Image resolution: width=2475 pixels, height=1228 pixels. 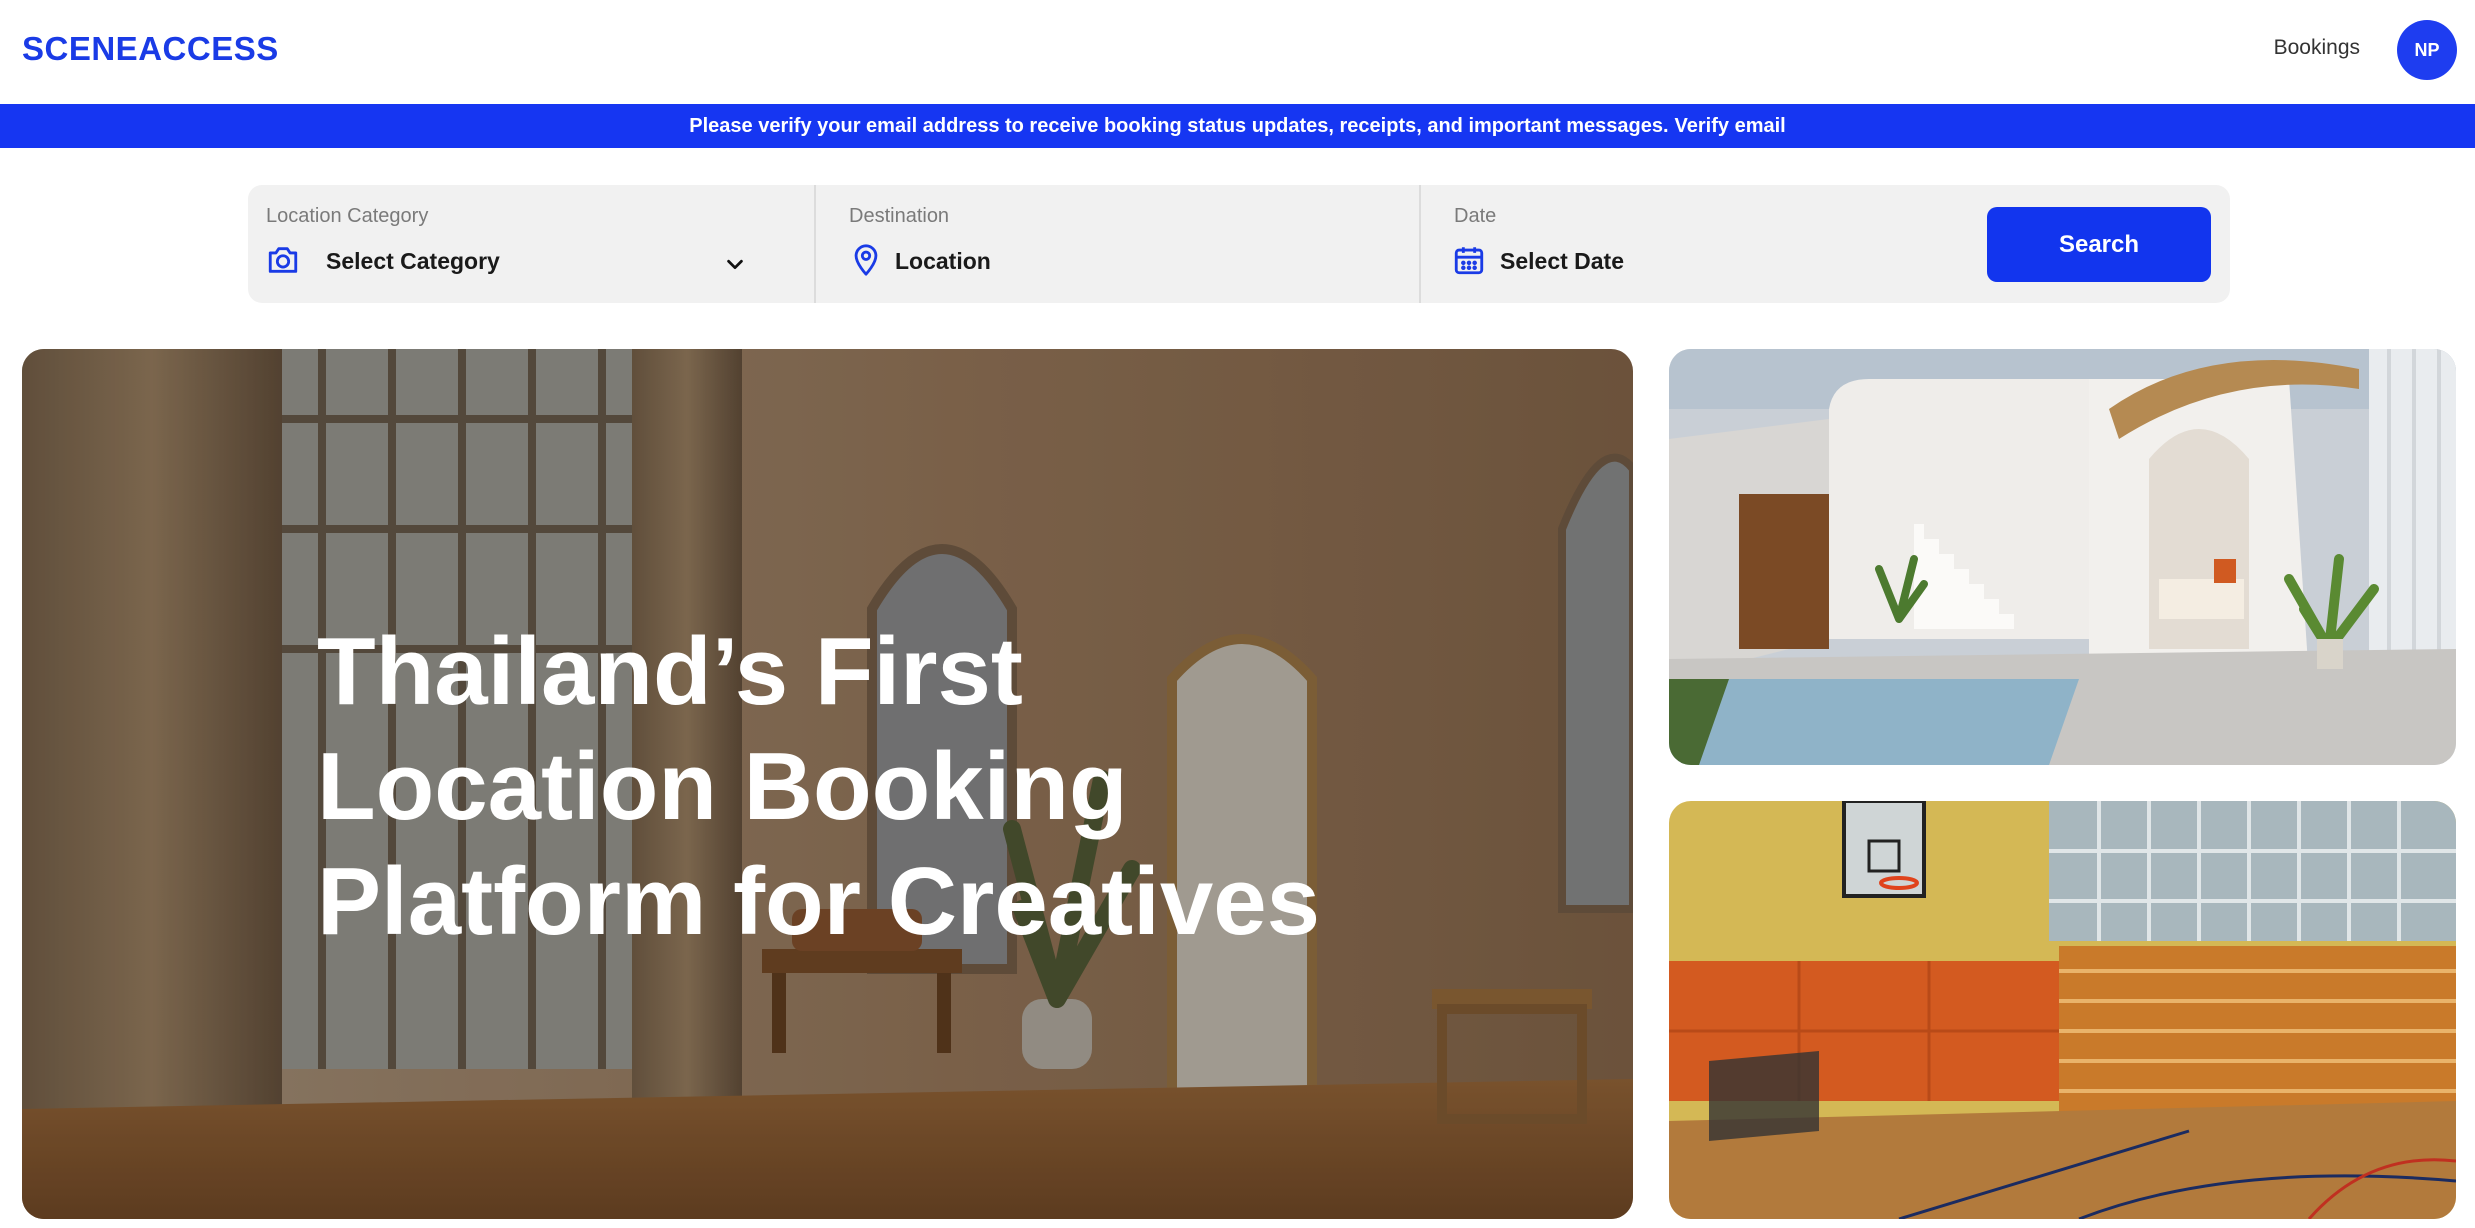 What do you see at coordinates (347, 216) in the screenshot?
I see `category-label: Location Category` at bounding box center [347, 216].